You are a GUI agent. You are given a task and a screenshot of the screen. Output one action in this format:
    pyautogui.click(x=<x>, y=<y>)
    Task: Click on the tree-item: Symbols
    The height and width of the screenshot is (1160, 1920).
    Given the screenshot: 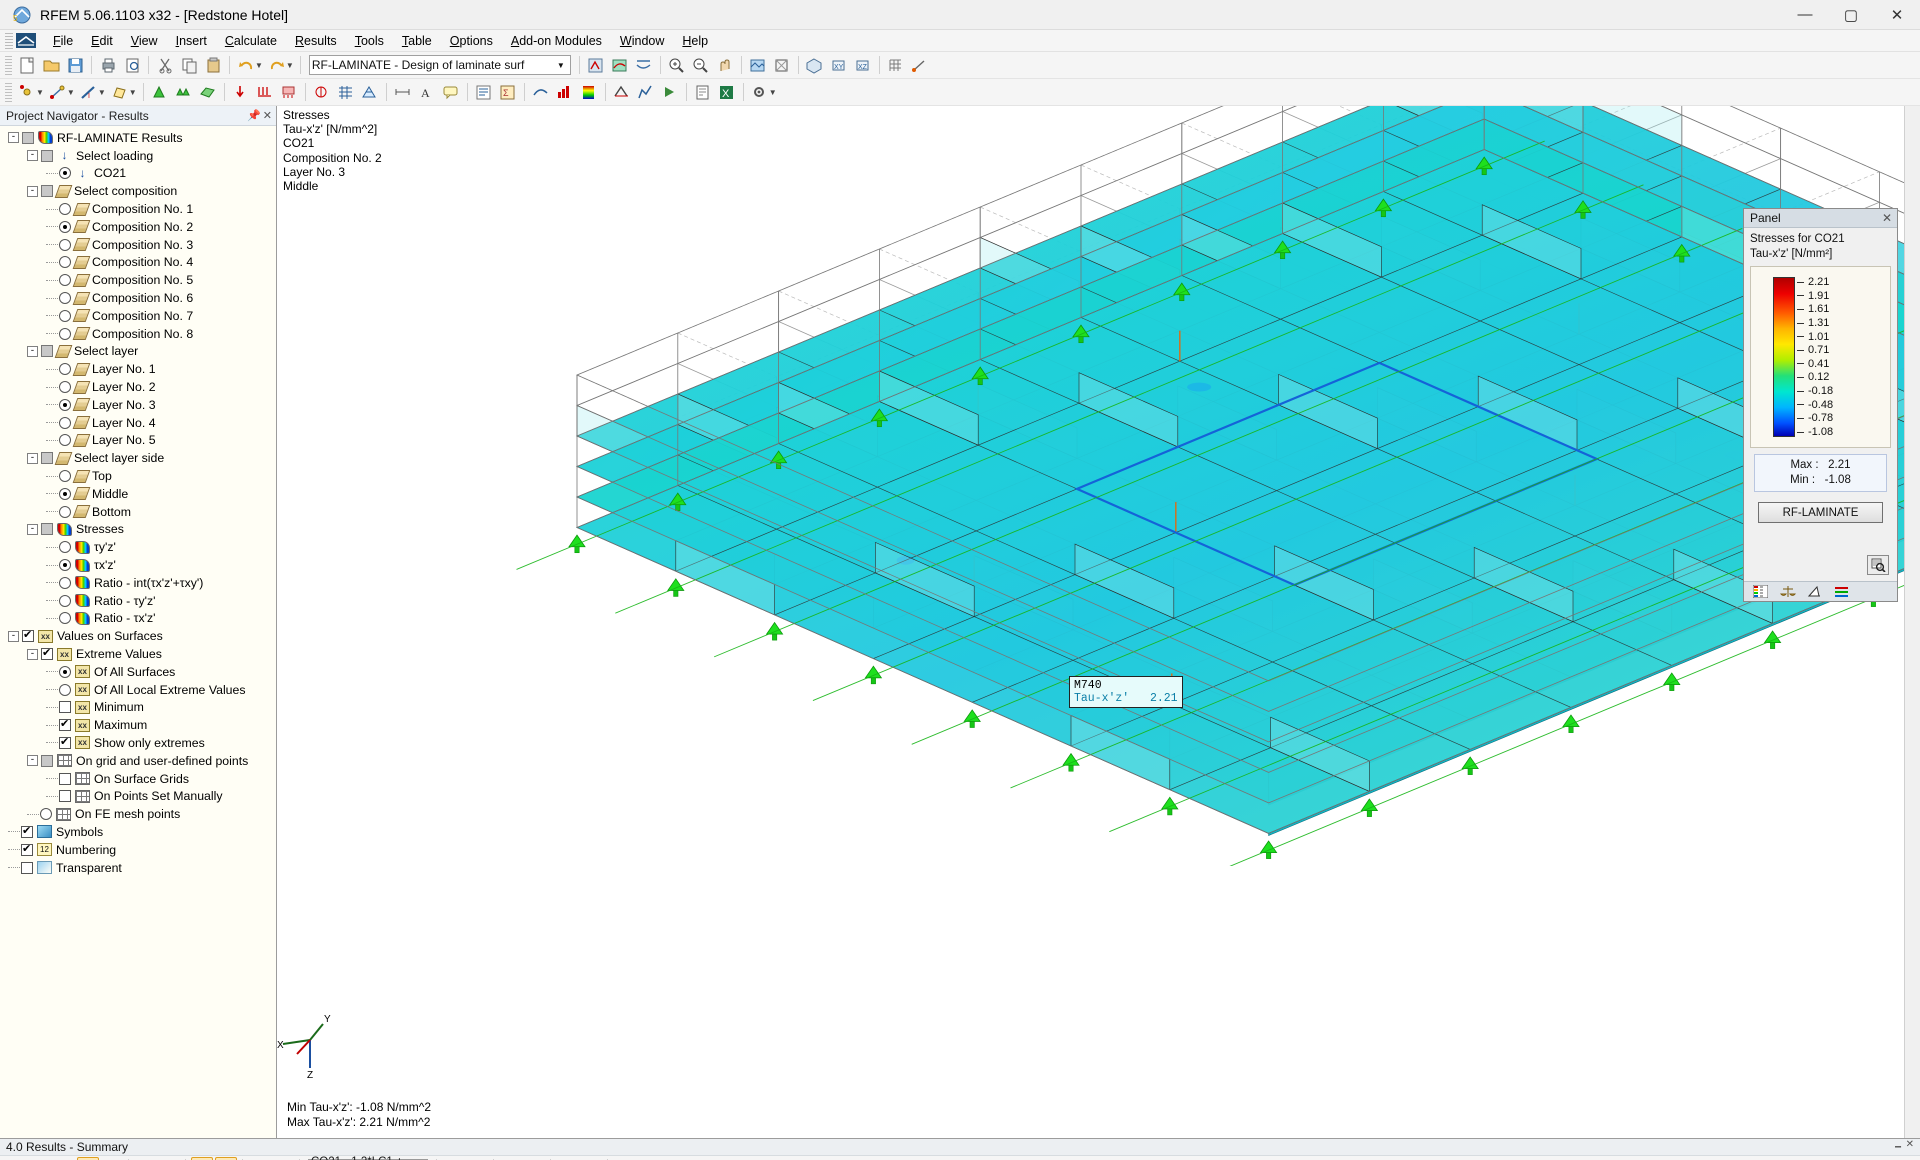 What is the action you would take?
    pyautogui.click(x=138, y=832)
    